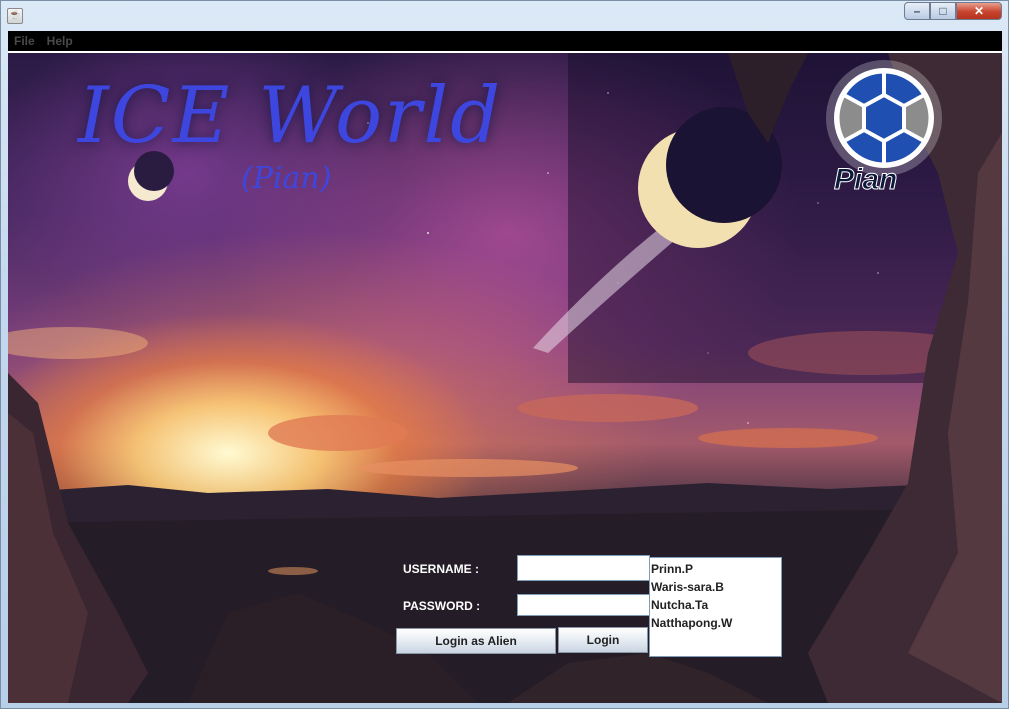  Describe the element at coordinates (865, 180) in the screenshot. I see `logo-text: Pian` at that location.